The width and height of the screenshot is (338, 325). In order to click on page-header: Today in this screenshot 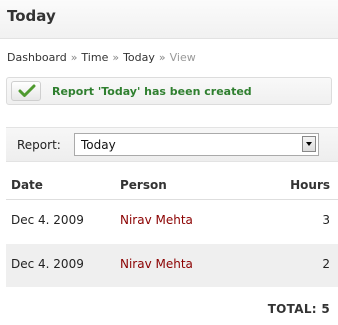, I will do `click(169, 19)`.